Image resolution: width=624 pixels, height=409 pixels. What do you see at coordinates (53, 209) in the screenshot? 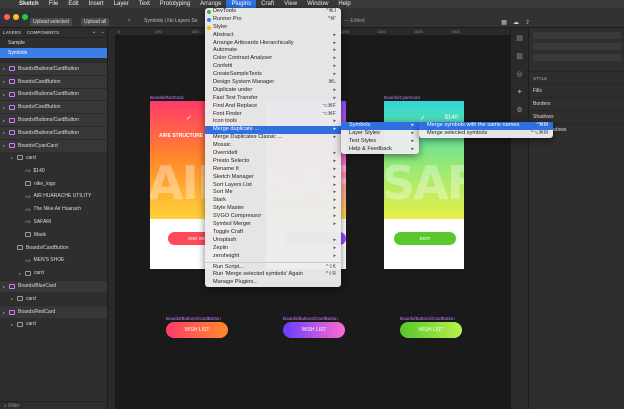
I see `layer-row: Aa The Nike Air Huarach` at bounding box center [53, 209].